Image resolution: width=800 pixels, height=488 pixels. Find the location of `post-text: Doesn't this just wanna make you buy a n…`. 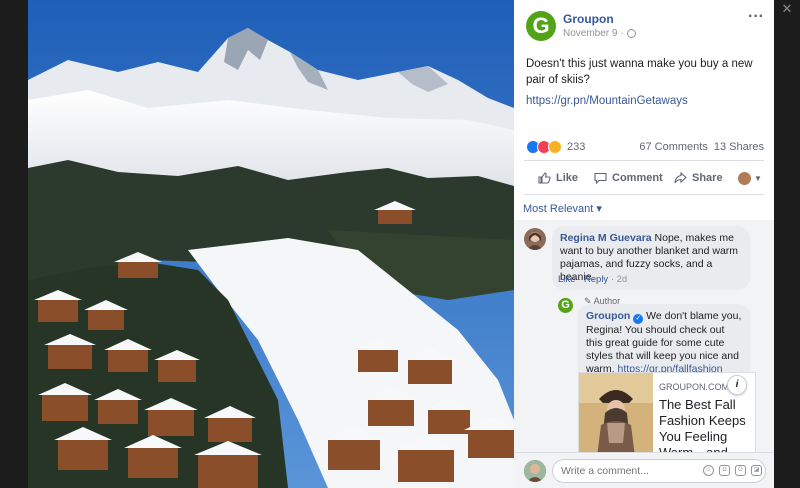

post-text: Doesn't this just wanna make you buy a n… is located at coordinates (639, 72).